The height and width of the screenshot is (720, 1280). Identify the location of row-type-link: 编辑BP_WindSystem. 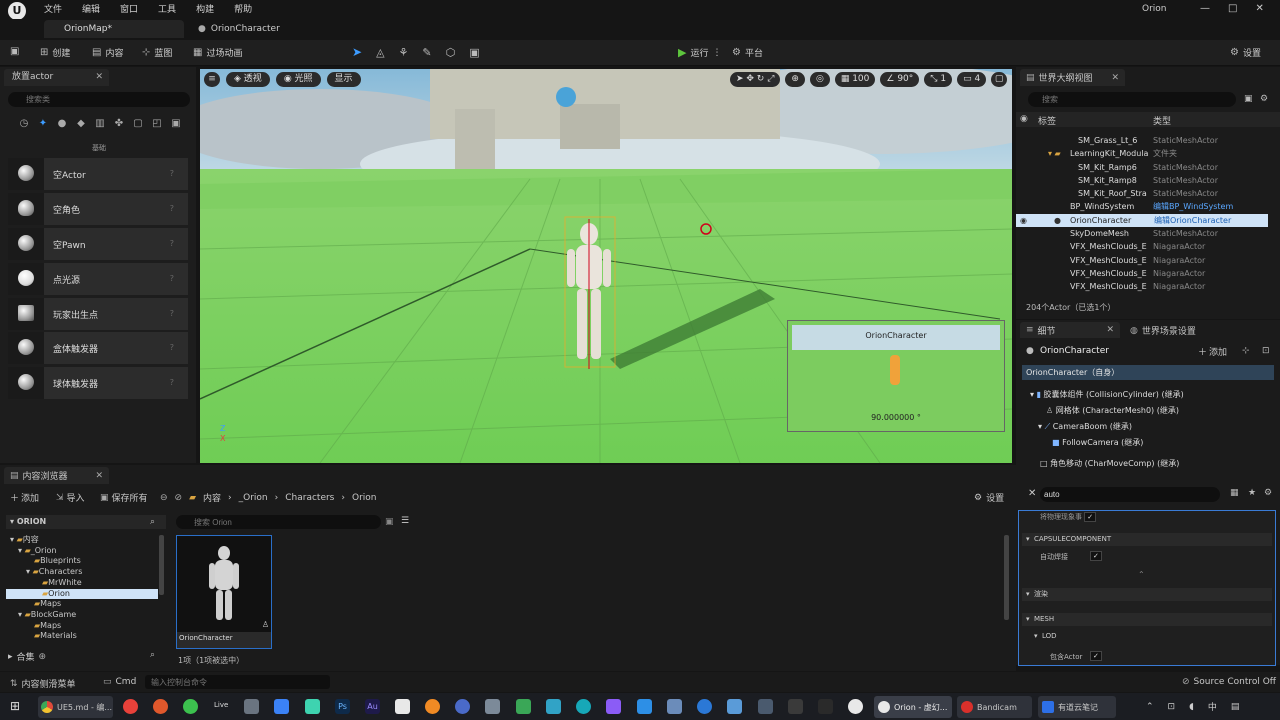
(1193, 206).